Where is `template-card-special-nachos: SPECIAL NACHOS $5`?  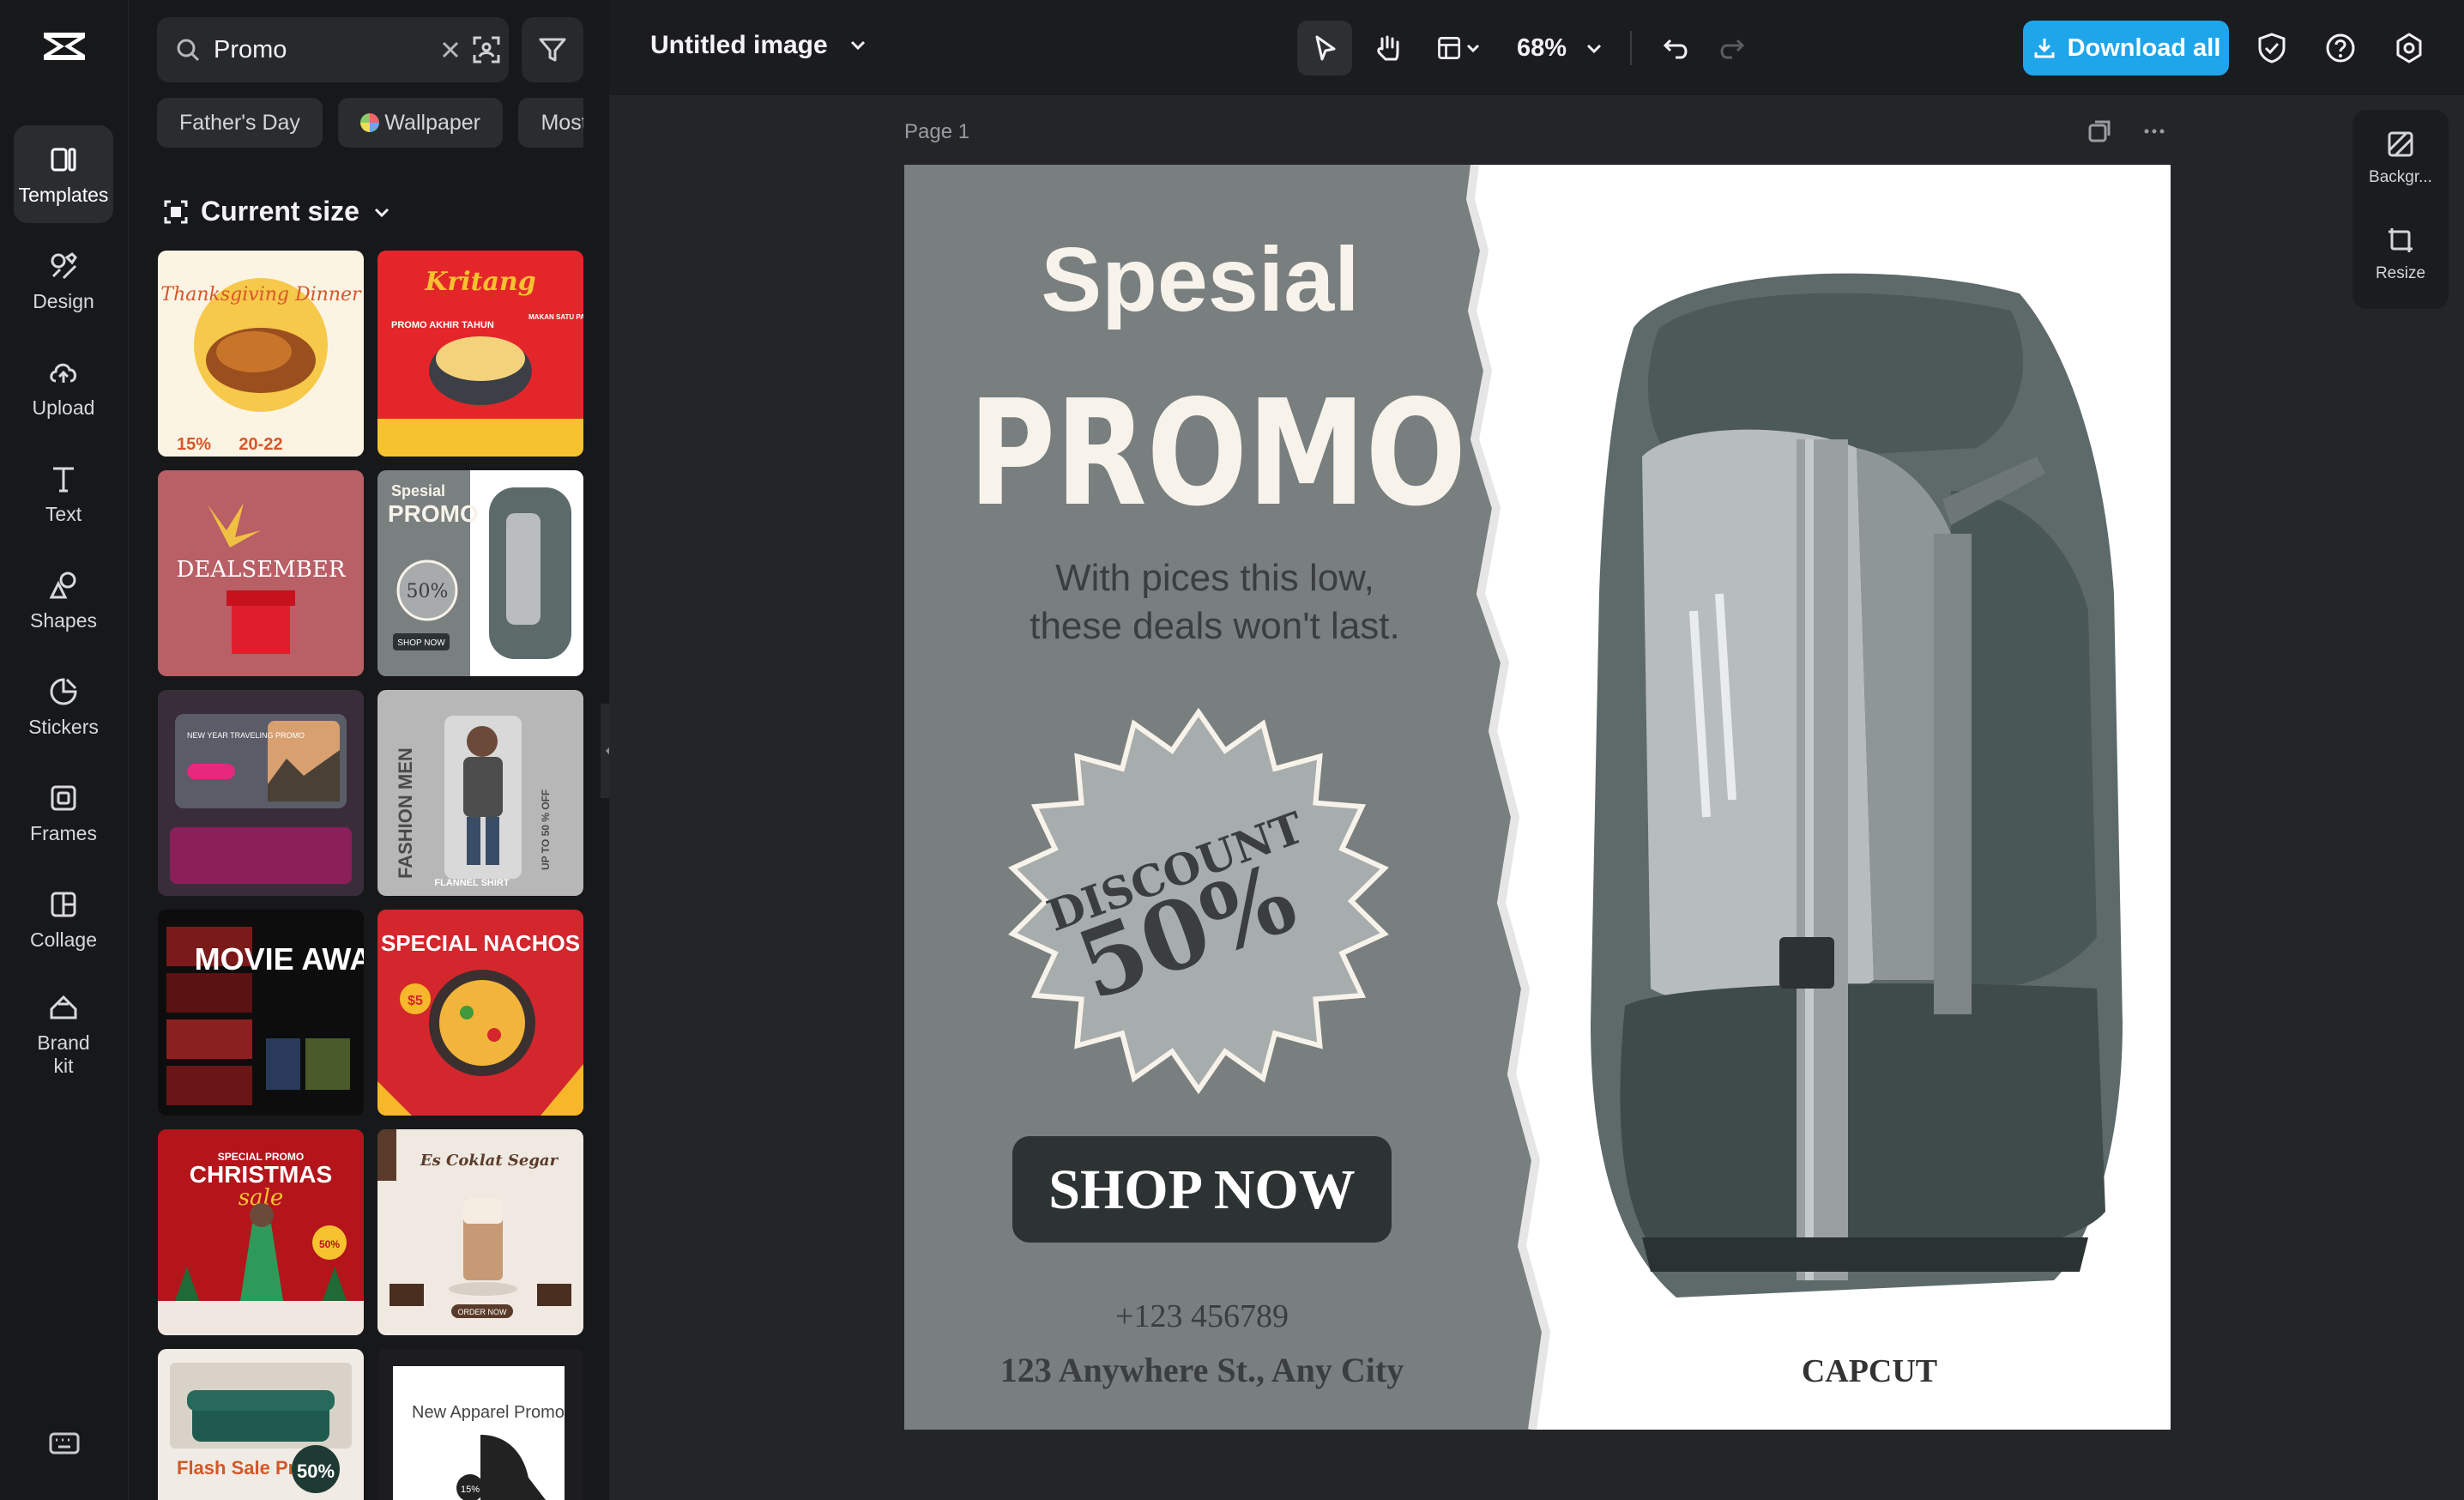 template-card-special-nachos: SPECIAL NACHOS $5 is located at coordinates (480, 1013).